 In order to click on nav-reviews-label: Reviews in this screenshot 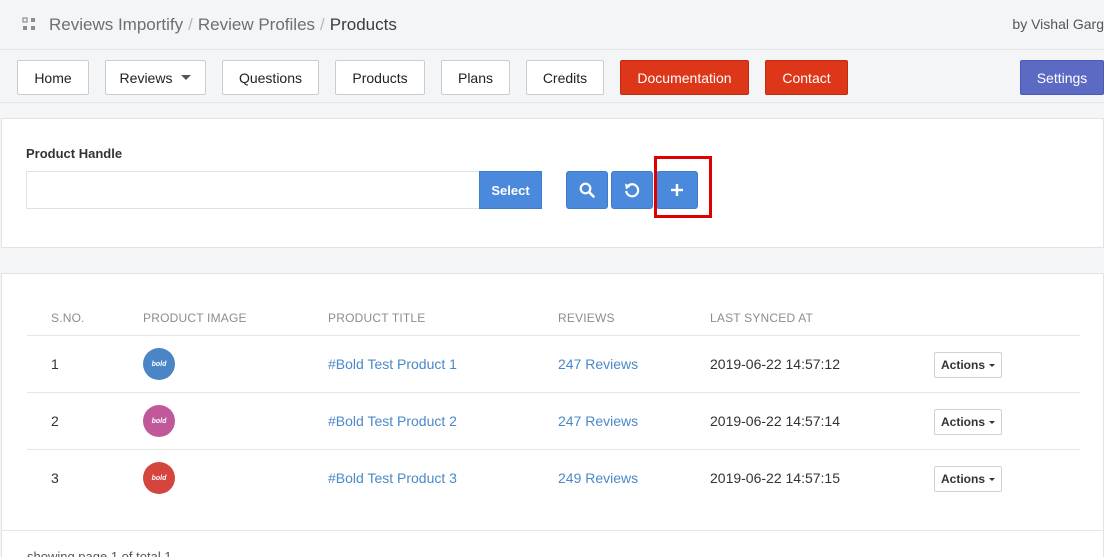, I will do `click(146, 77)`.